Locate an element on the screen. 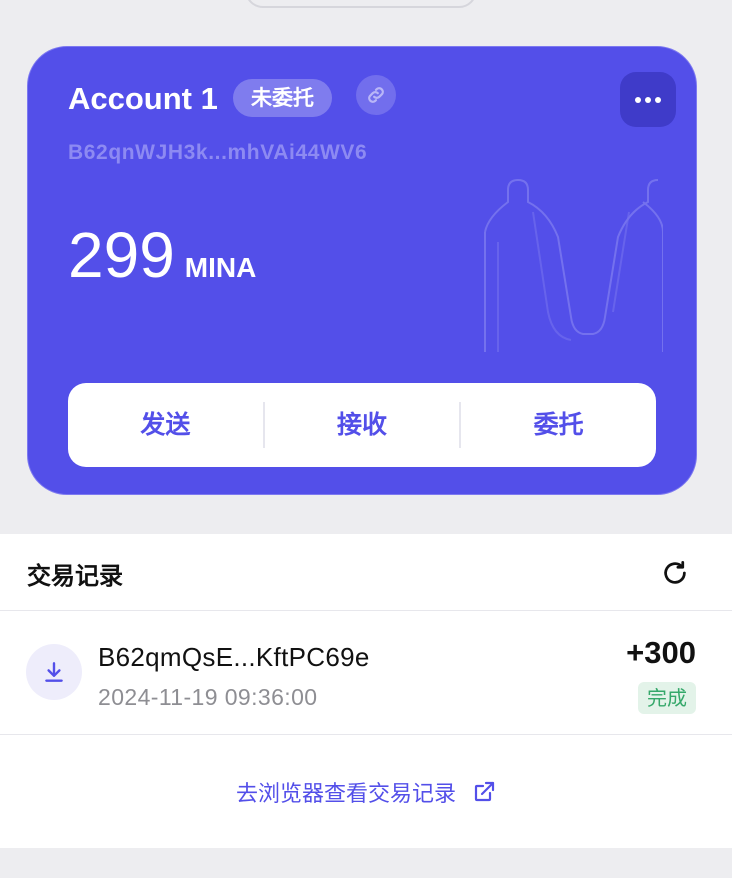 The width and height of the screenshot is (732, 878). link-button is located at coordinates (376, 95).